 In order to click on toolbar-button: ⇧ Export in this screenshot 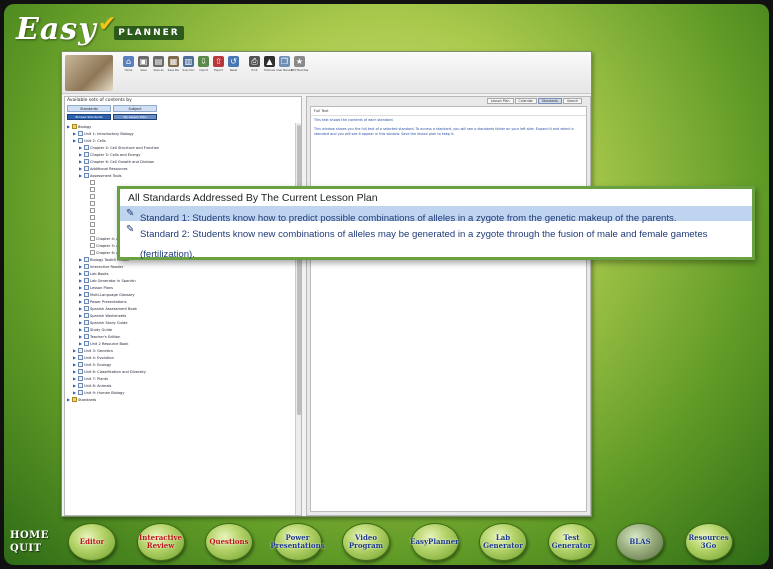, I will do `click(218, 64)`.